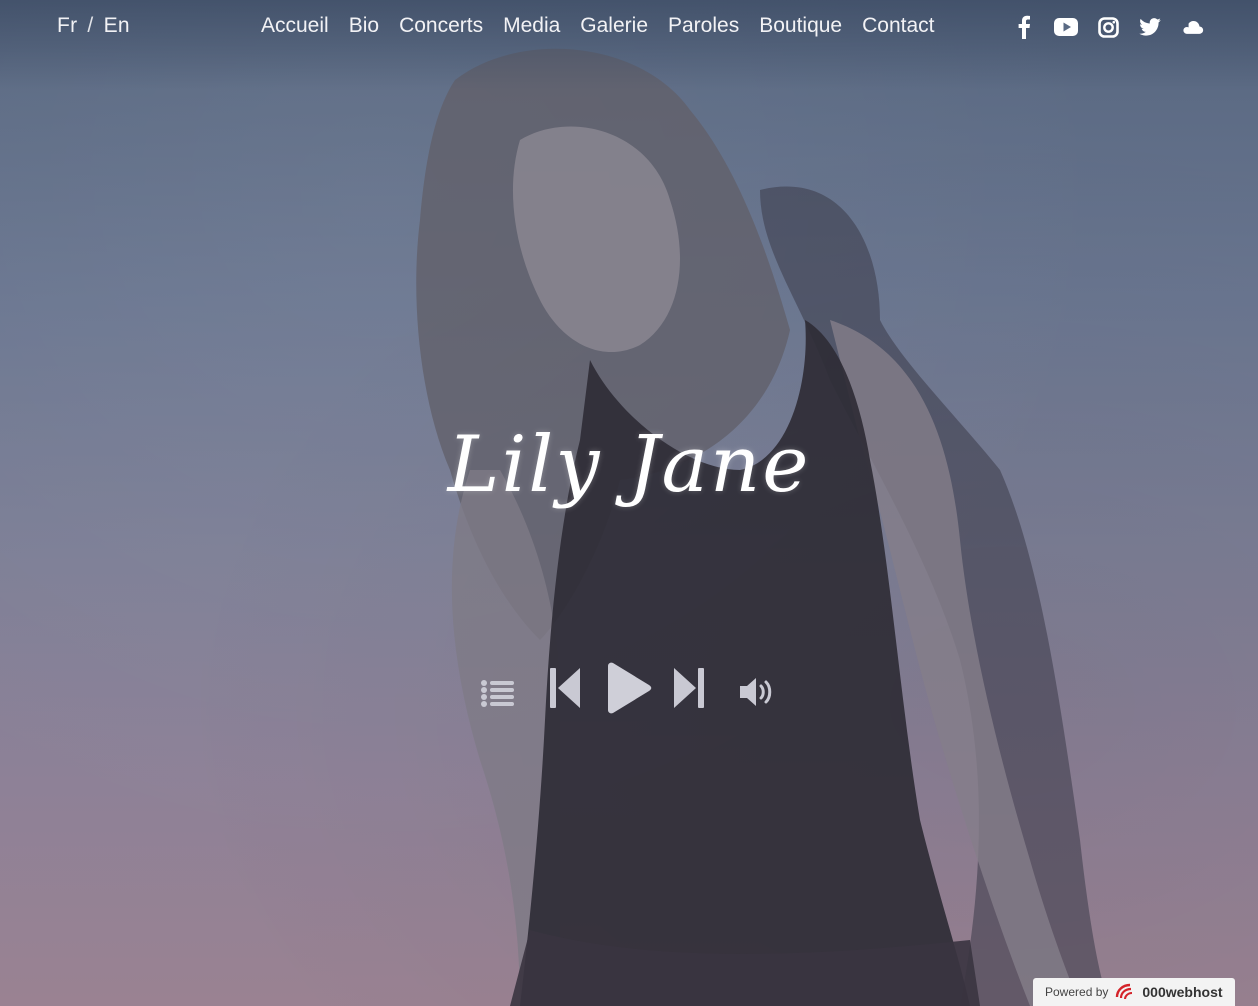  Describe the element at coordinates (1150, 27) in the screenshot. I see `twitter-icon` at that location.